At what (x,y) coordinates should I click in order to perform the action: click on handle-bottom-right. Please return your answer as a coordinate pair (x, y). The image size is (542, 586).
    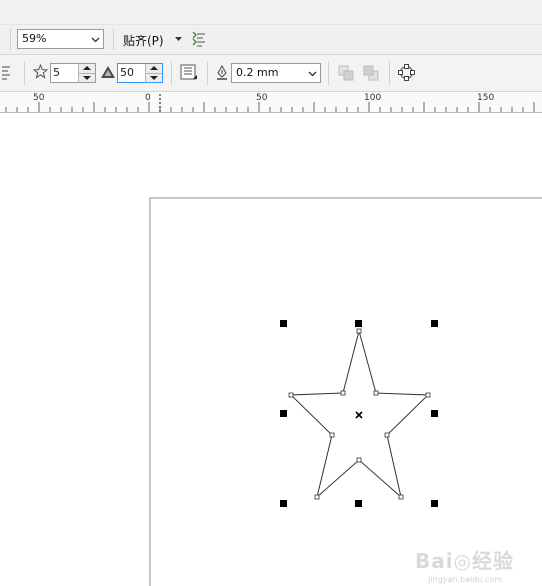
    Looking at the image, I should click on (434, 503).